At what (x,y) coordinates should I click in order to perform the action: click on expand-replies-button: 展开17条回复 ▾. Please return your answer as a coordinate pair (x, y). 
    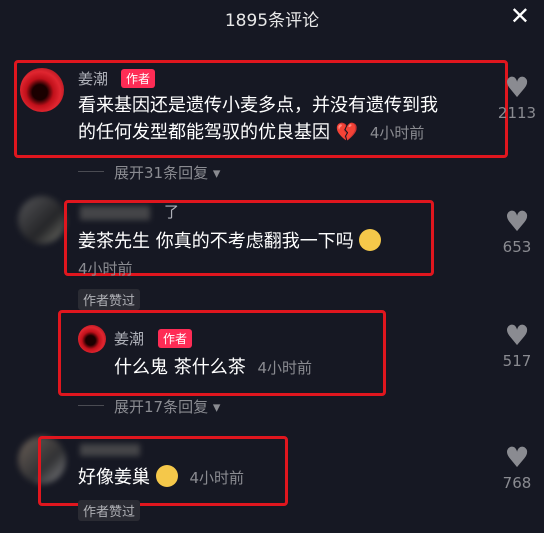
    Looking at the image, I should click on (167, 406).